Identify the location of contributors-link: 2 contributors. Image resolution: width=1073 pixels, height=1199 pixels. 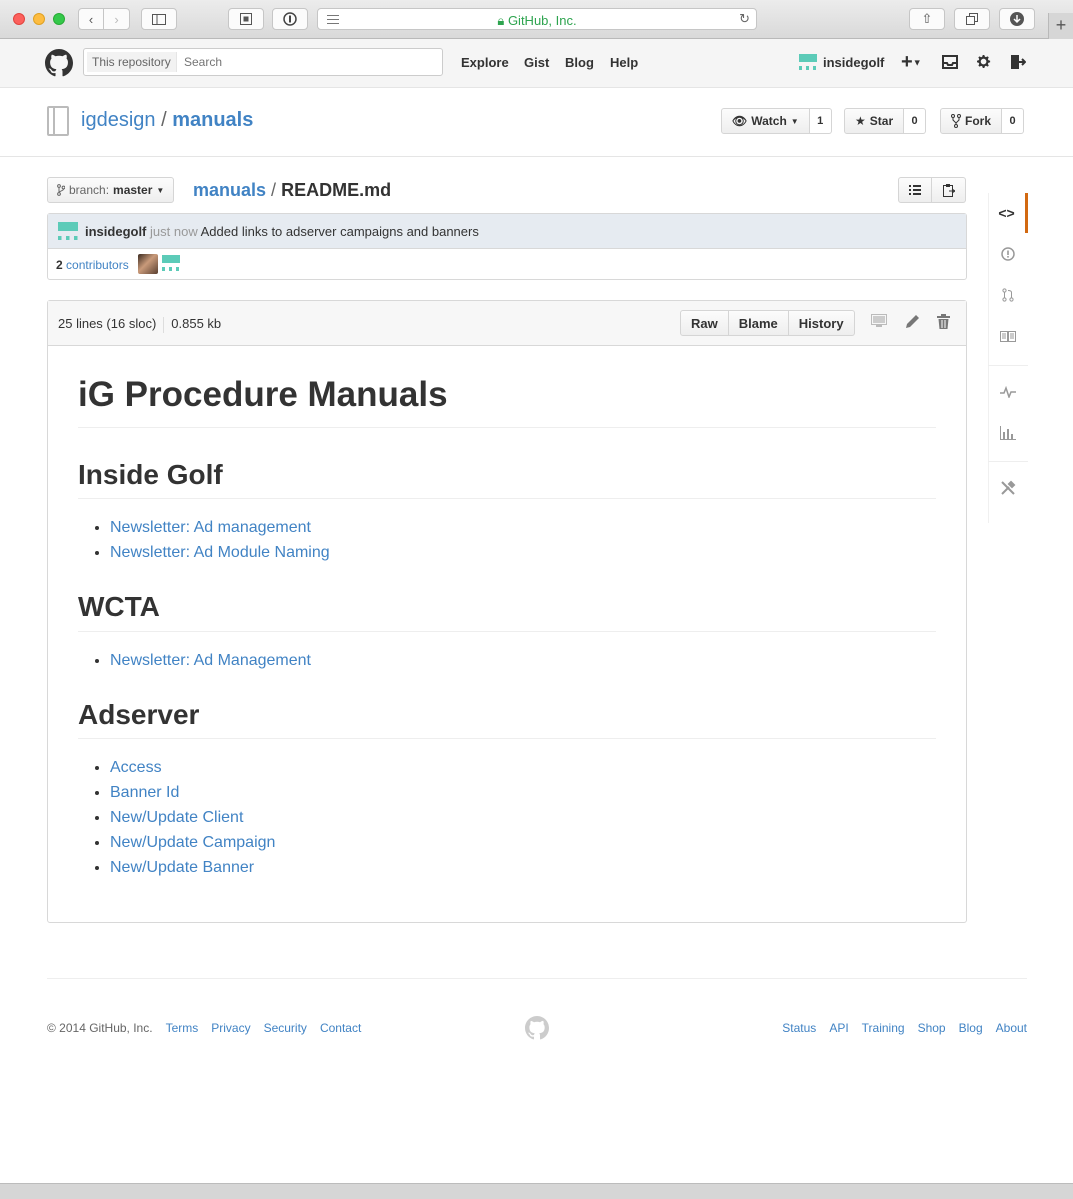
(92, 265).